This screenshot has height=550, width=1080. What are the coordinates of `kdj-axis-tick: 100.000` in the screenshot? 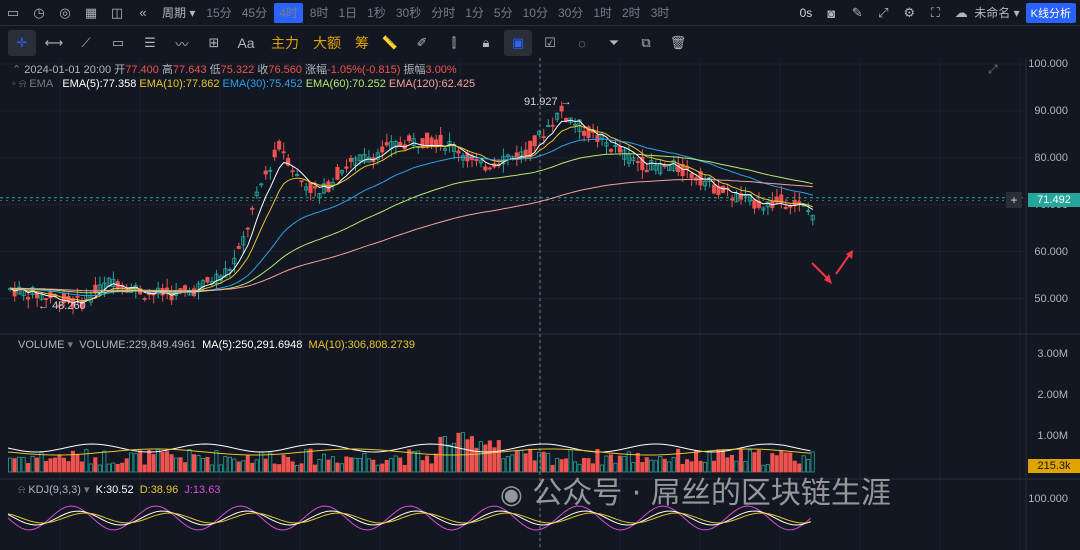 It's located at (1048, 499).